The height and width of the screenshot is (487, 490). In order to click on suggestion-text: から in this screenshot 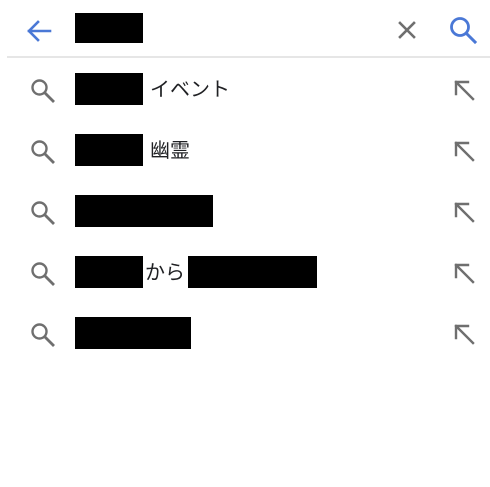, I will do `click(196, 272)`.